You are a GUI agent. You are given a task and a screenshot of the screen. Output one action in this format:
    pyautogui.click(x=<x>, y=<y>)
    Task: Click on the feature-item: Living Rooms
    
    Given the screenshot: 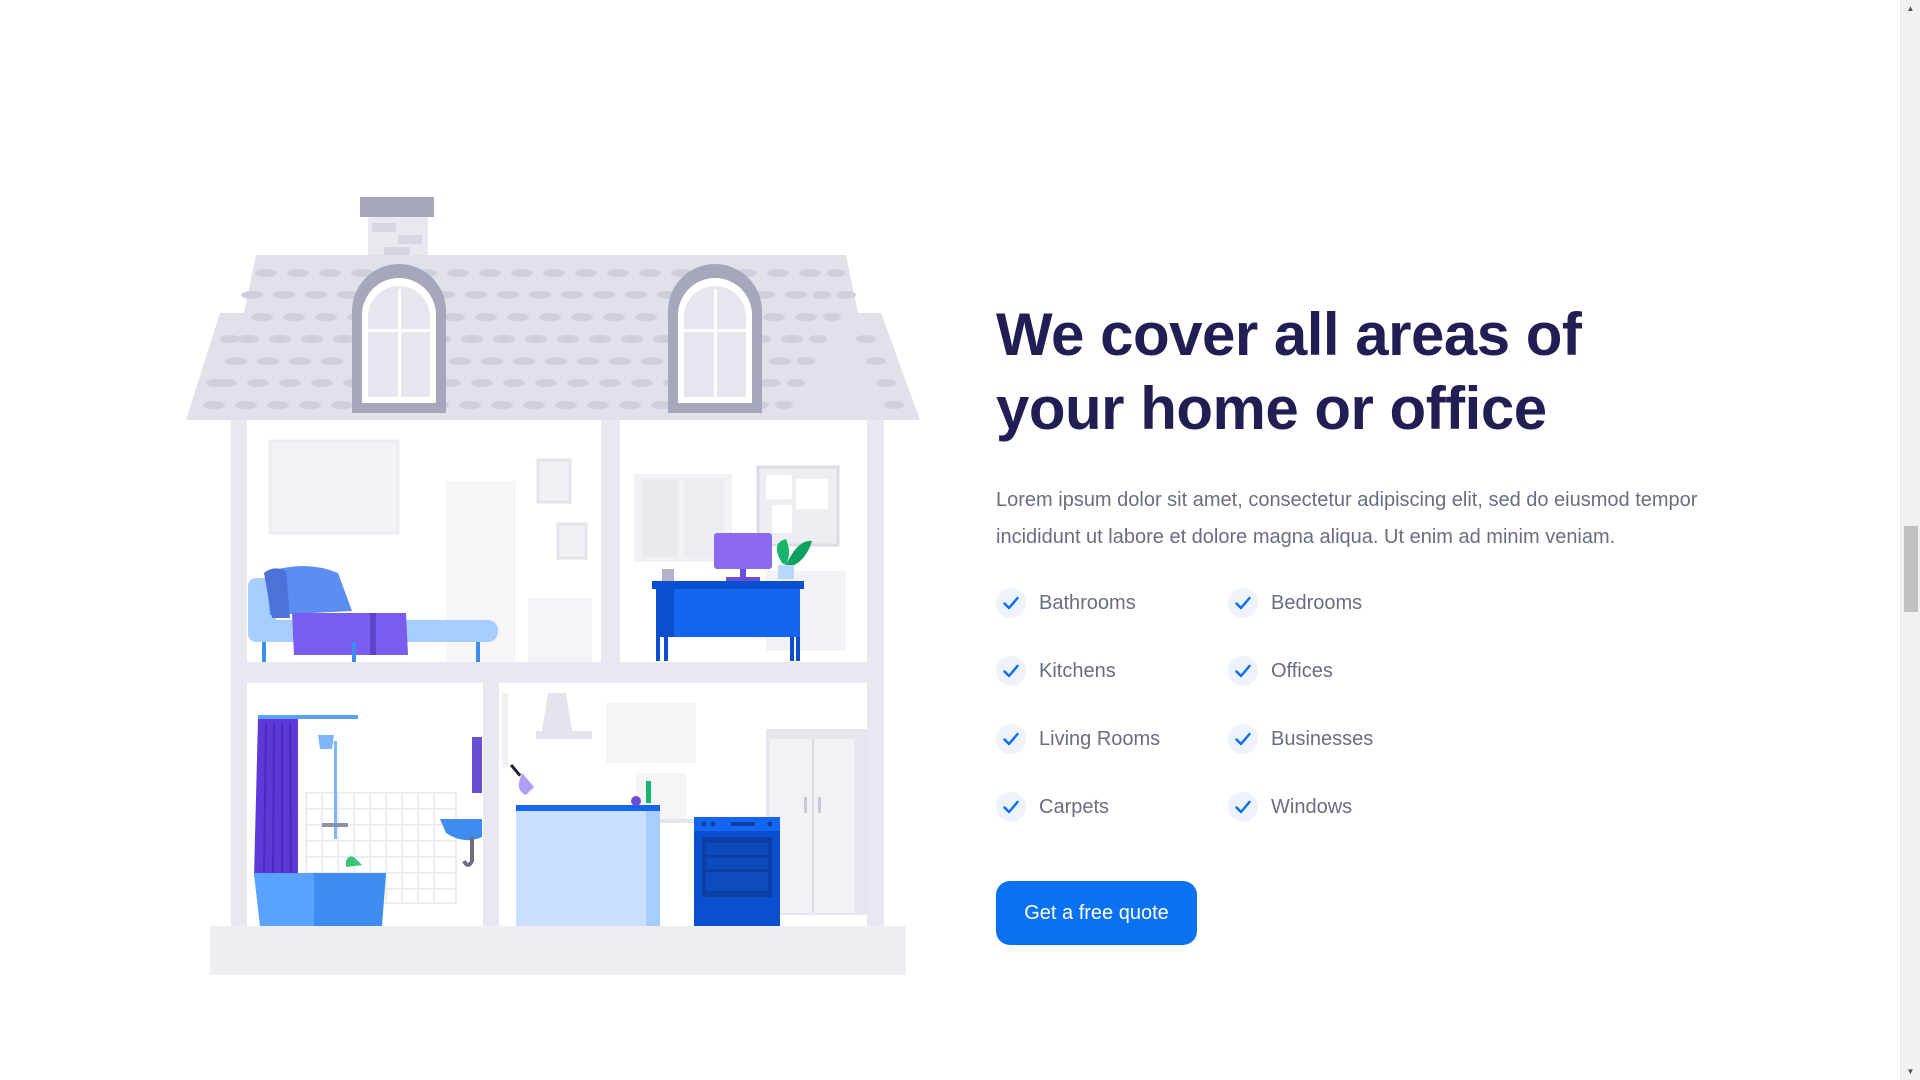 What is the action you would take?
    pyautogui.click(x=1112, y=739)
    